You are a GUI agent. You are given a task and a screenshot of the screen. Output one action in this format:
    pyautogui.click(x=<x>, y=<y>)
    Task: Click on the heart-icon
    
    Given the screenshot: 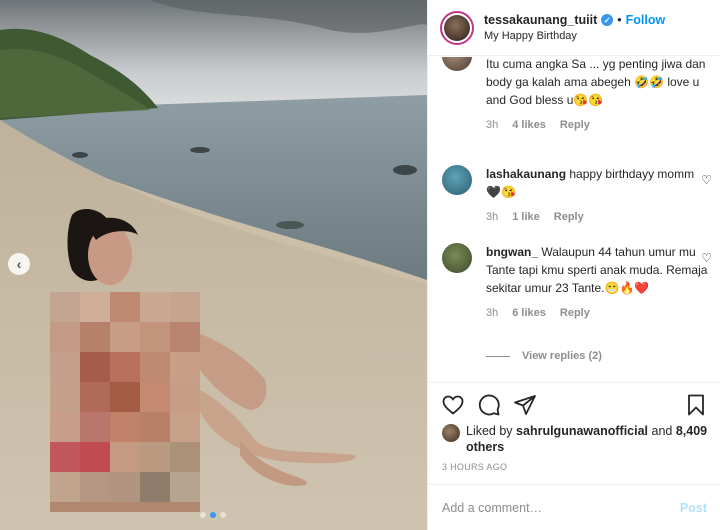 What is the action you would take?
    pyautogui.click(x=453, y=405)
    